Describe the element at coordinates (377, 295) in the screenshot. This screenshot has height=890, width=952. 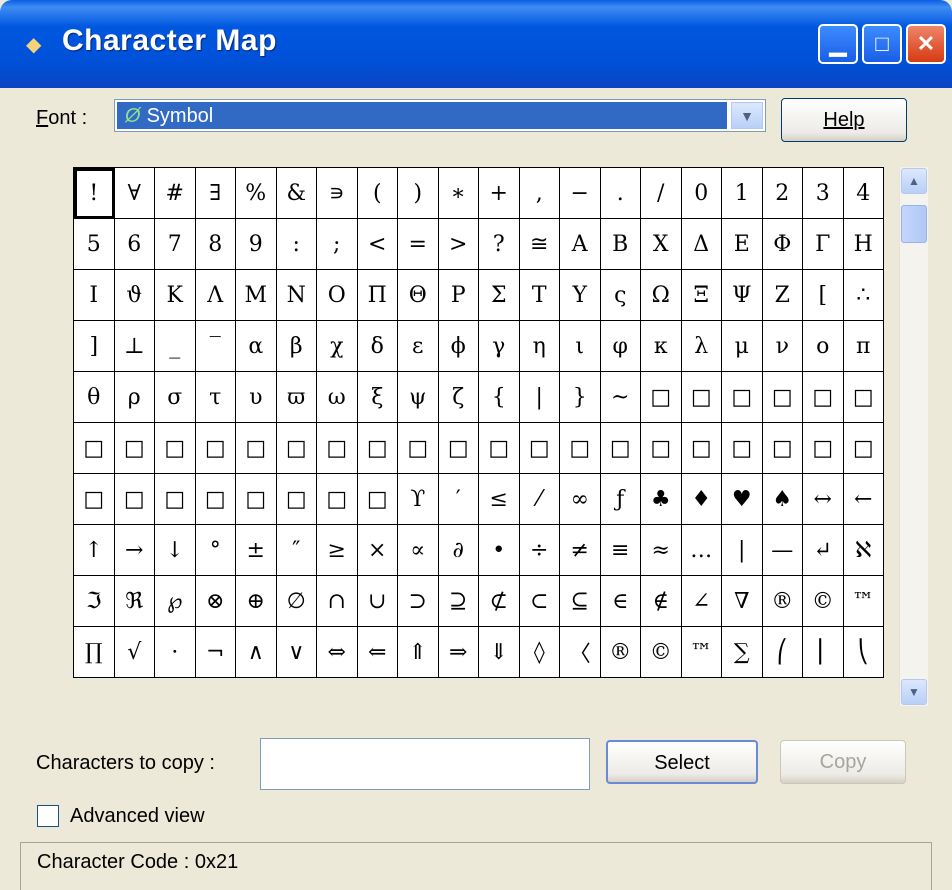
I see `character-cell: Π` at that location.